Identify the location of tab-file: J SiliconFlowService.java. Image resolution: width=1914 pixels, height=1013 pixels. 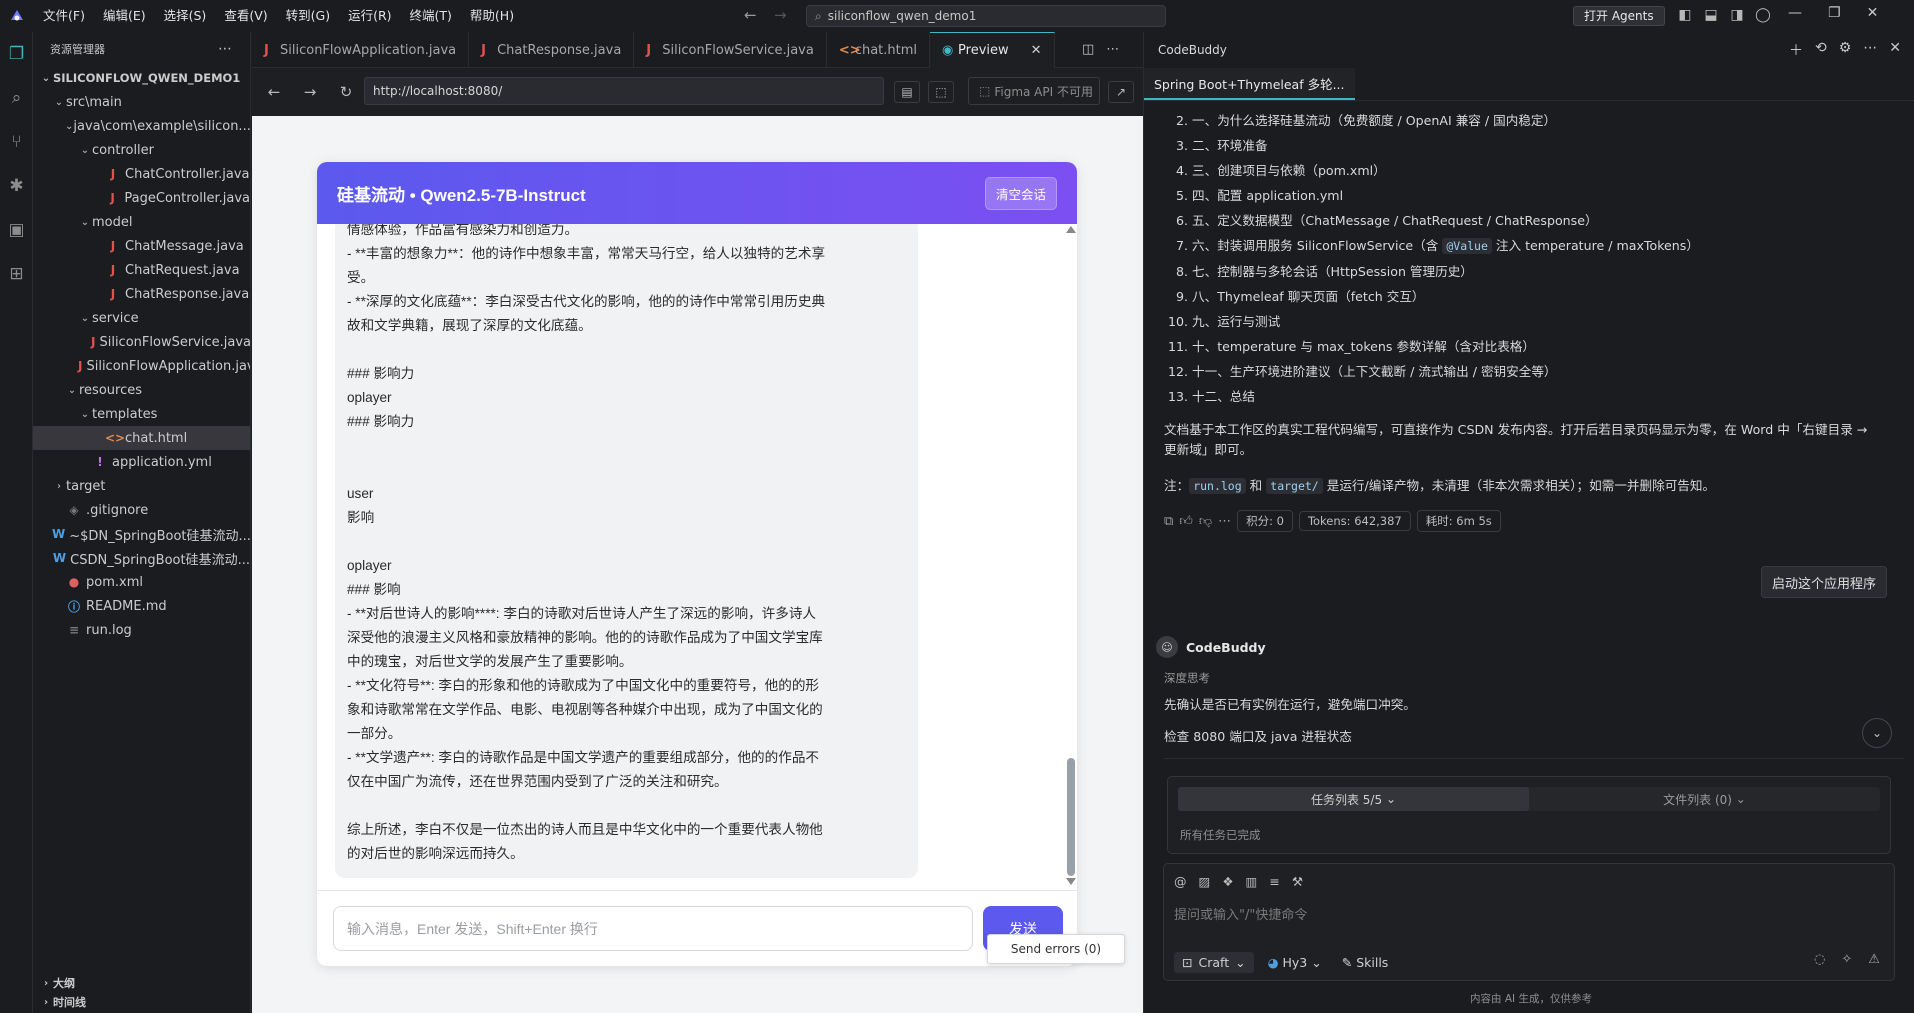
(730, 50).